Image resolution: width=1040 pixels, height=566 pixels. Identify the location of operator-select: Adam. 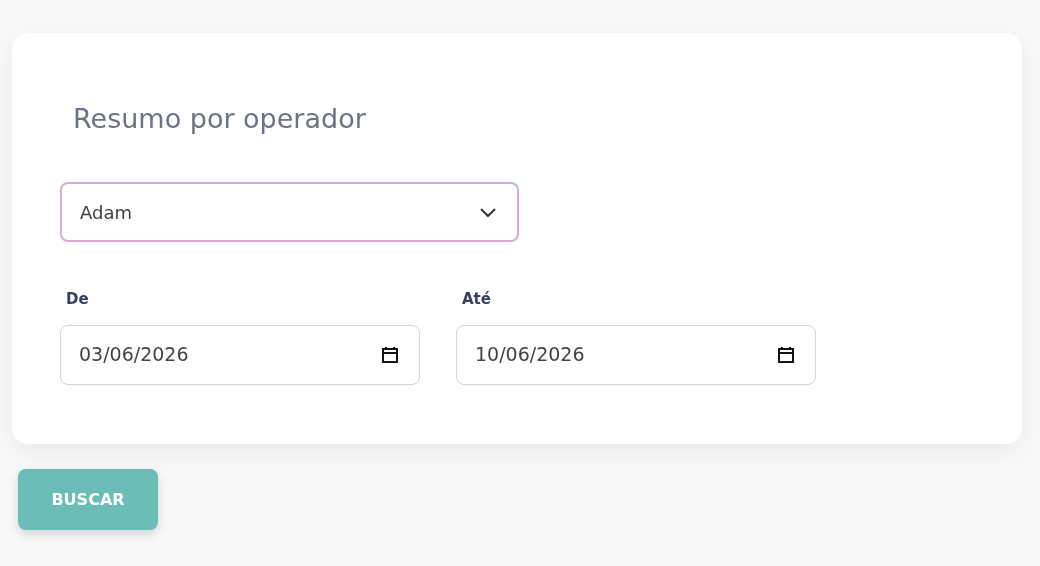
(289, 212).